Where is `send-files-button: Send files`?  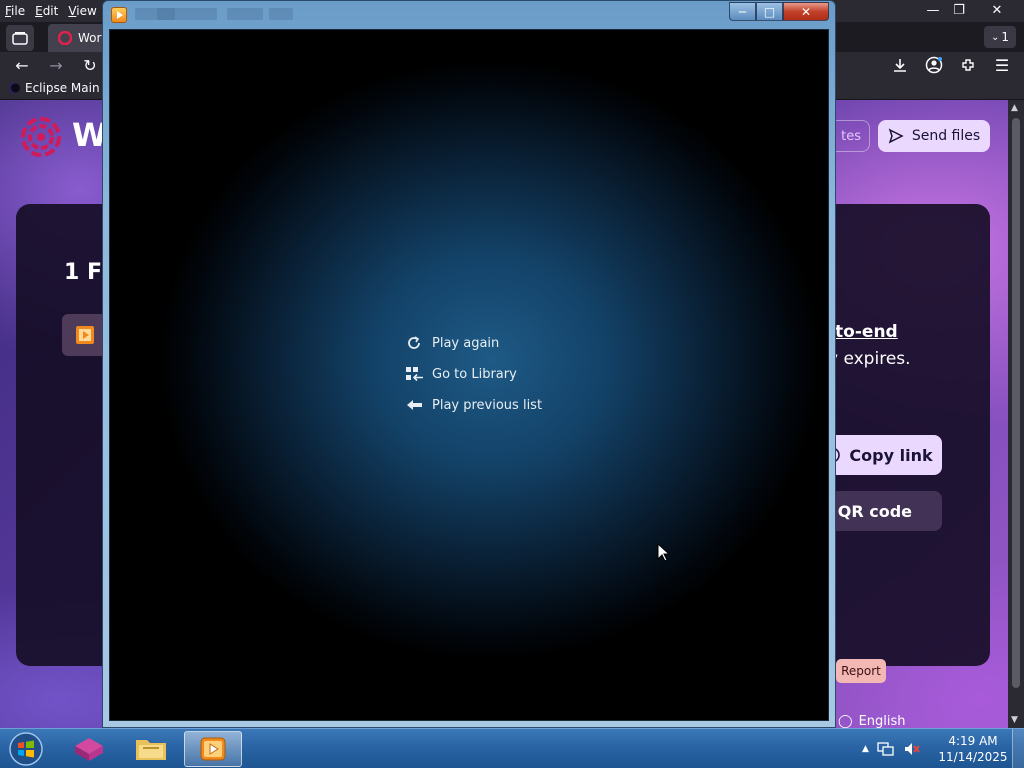 send-files-button: Send files is located at coordinates (934, 136).